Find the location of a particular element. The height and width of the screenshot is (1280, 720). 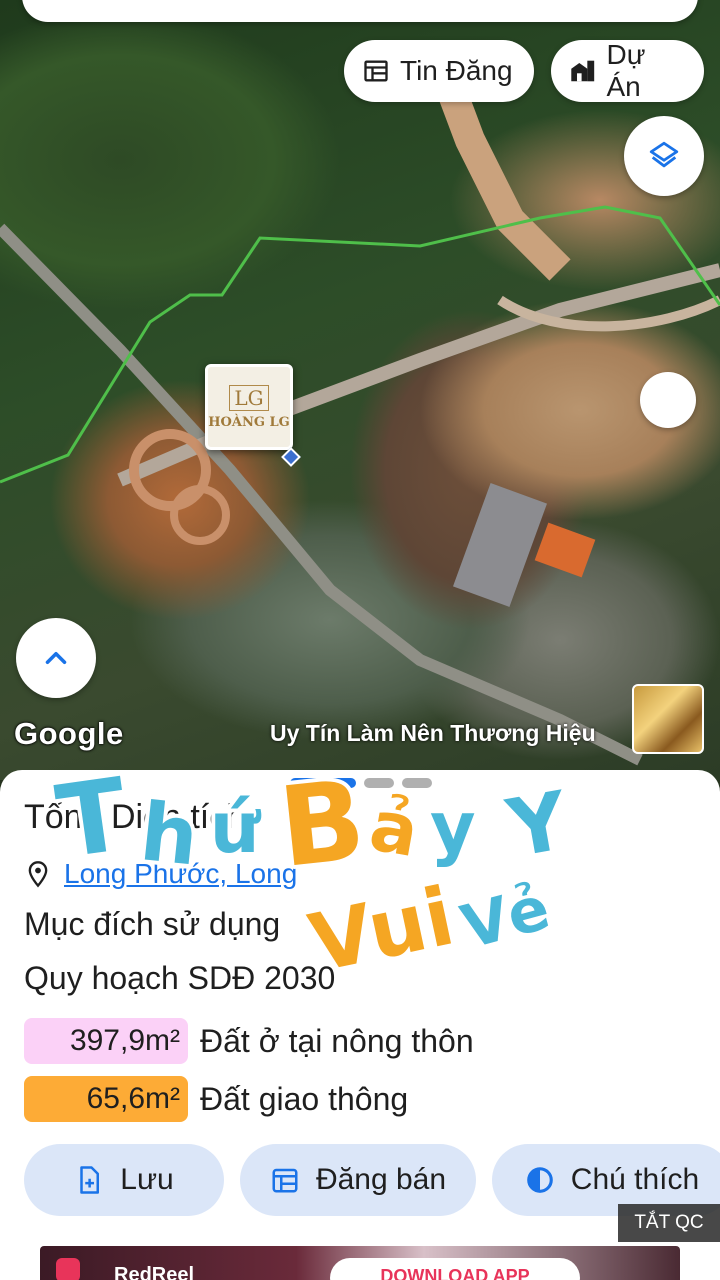

expand-up-button is located at coordinates (56, 658).